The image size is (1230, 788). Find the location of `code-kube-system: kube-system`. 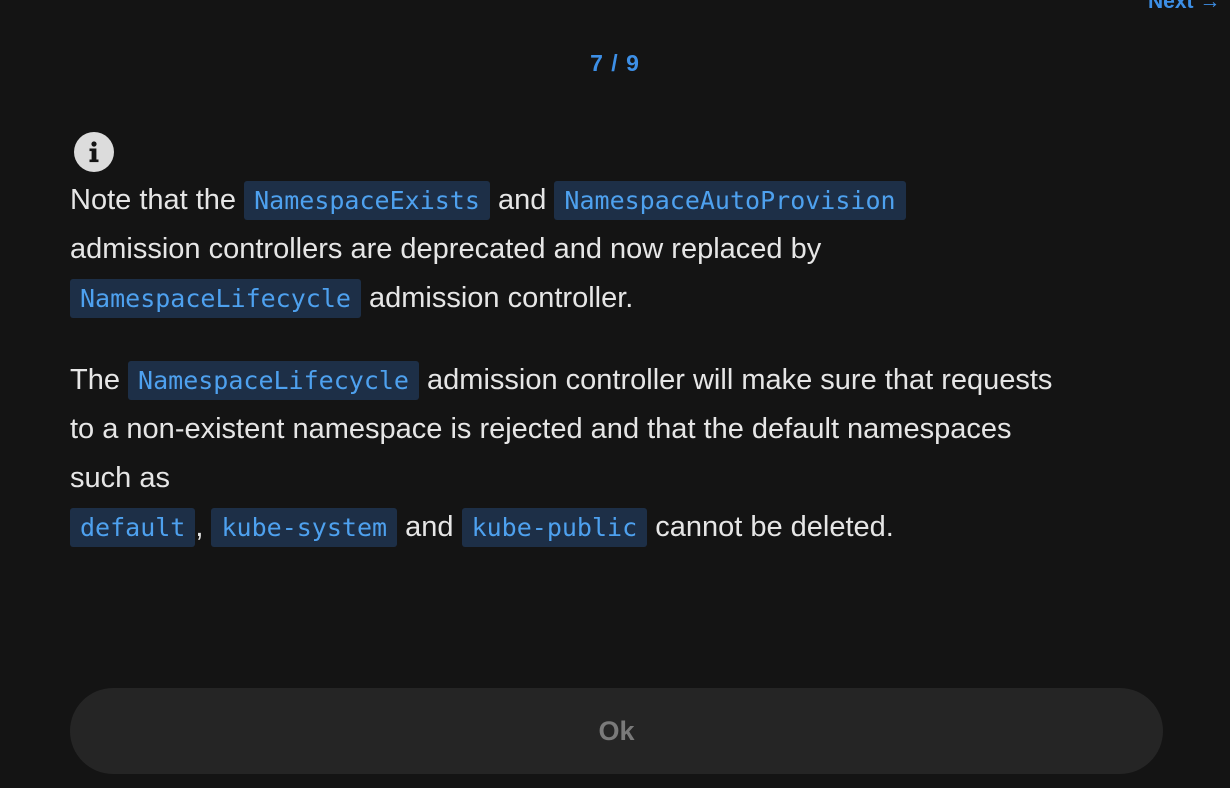

code-kube-system: kube-system is located at coordinates (304, 527).